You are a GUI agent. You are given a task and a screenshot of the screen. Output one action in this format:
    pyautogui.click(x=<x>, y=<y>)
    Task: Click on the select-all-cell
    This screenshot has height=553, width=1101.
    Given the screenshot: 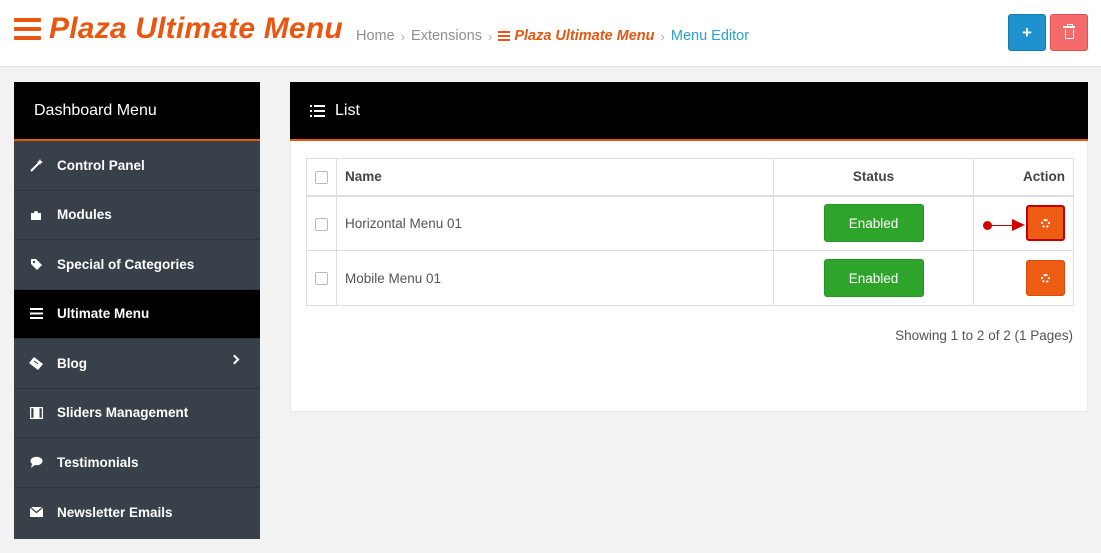 What is the action you would take?
    pyautogui.click(x=321, y=177)
    